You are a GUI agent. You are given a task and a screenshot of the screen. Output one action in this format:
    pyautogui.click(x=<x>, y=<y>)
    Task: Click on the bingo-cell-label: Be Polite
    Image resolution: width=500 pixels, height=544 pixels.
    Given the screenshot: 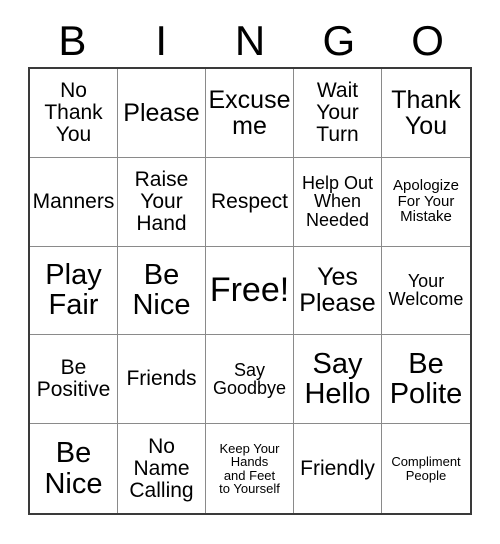 What is the action you would take?
    pyautogui.click(x=426, y=379)
    